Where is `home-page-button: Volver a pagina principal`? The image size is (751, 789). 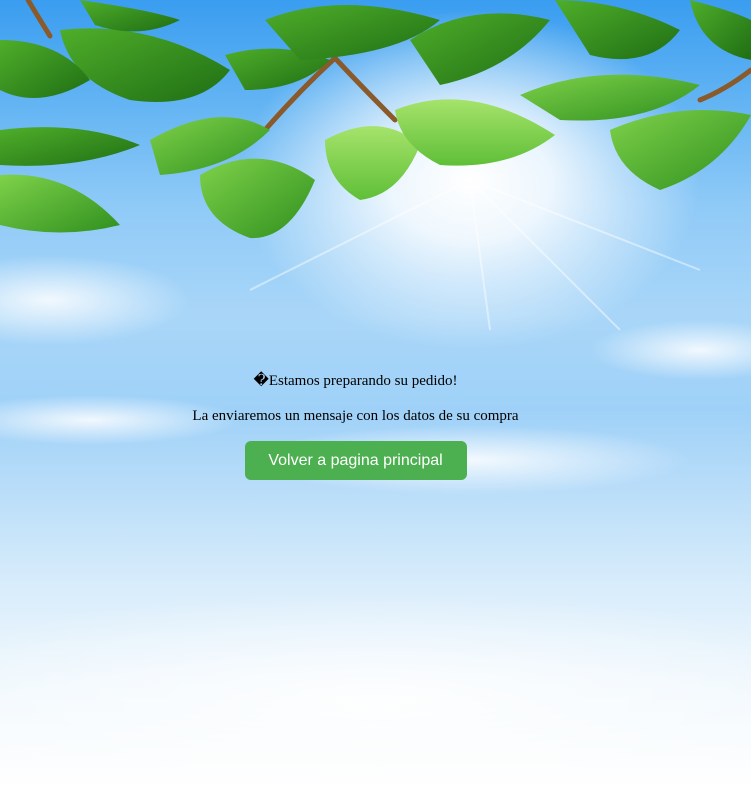
home-page-button: Volver a pagina principal is located at coordinates (355, 460).